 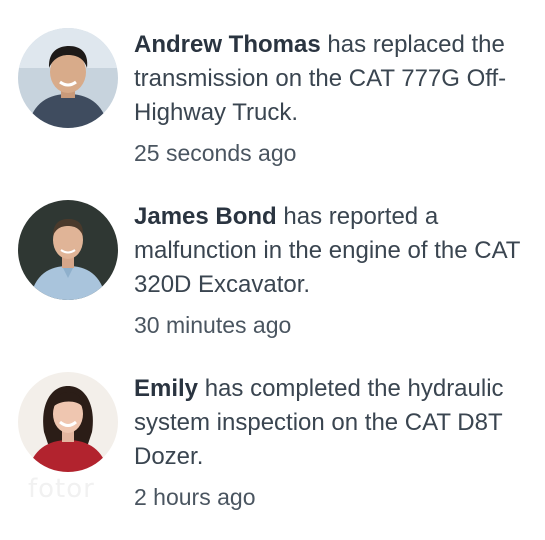 I want to click on avatar-photo-james, so click(x=68, y=250).